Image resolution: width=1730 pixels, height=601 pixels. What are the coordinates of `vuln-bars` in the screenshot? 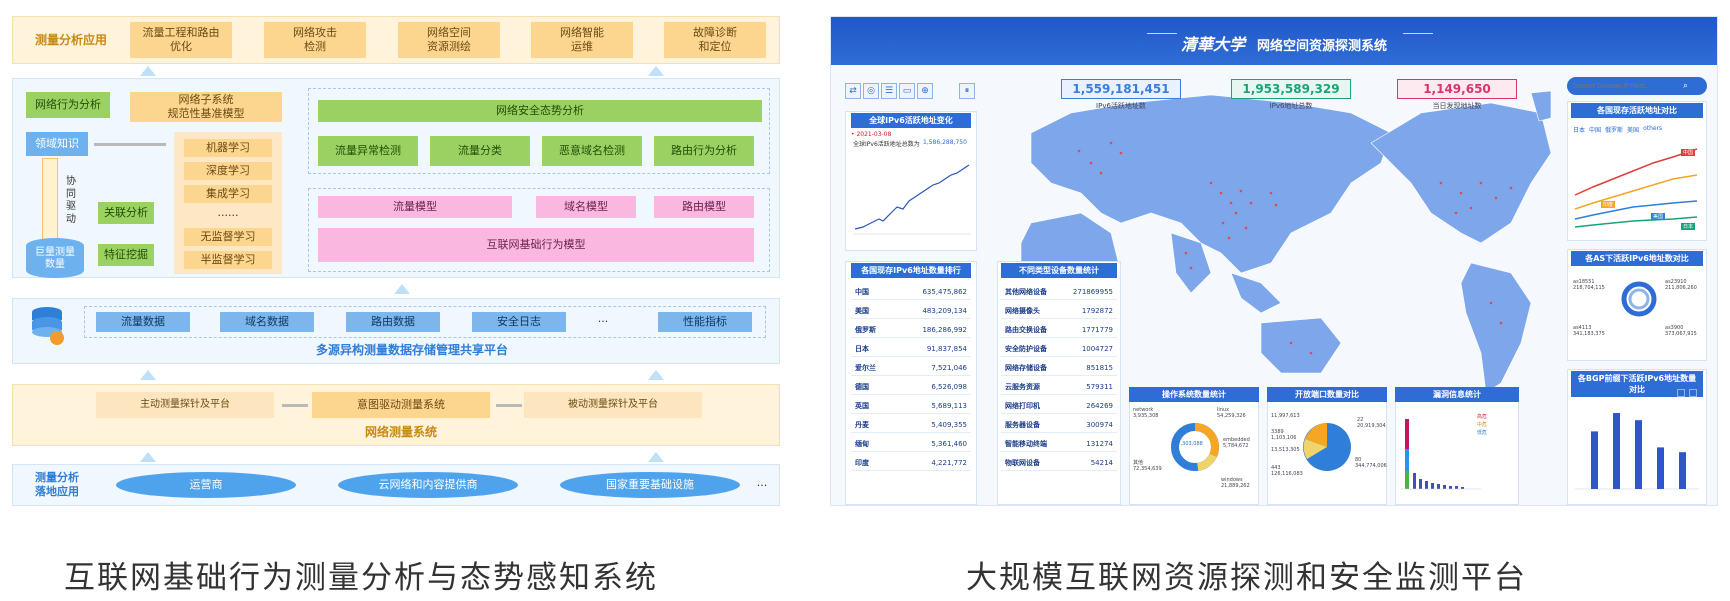 It's located at (1441, 454).